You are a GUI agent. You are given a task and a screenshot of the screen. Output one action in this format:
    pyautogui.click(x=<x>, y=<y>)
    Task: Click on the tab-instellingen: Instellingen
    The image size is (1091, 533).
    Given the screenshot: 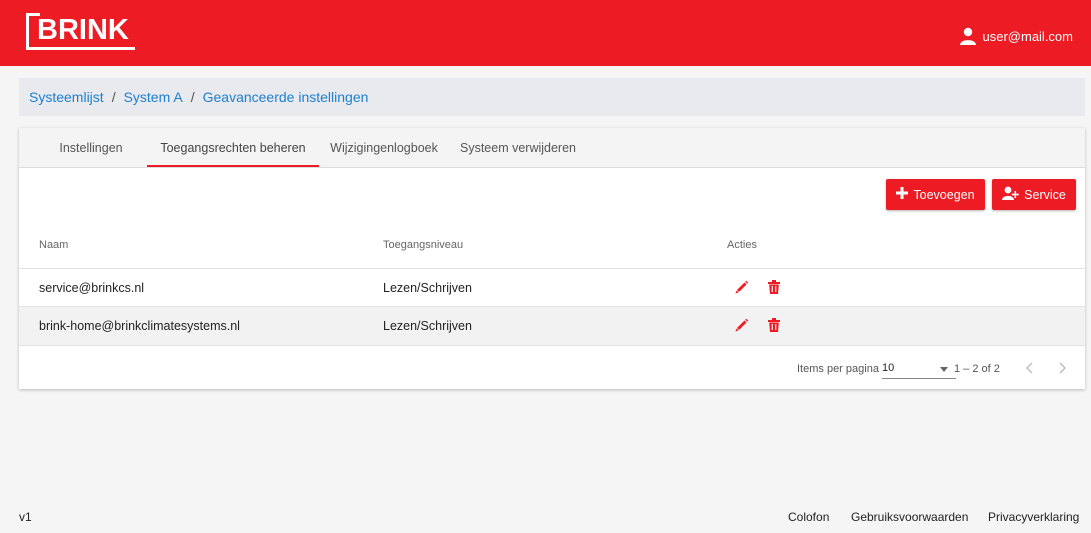 What is the action you would take?
    pyautogui.click(x=91, y=147)
    